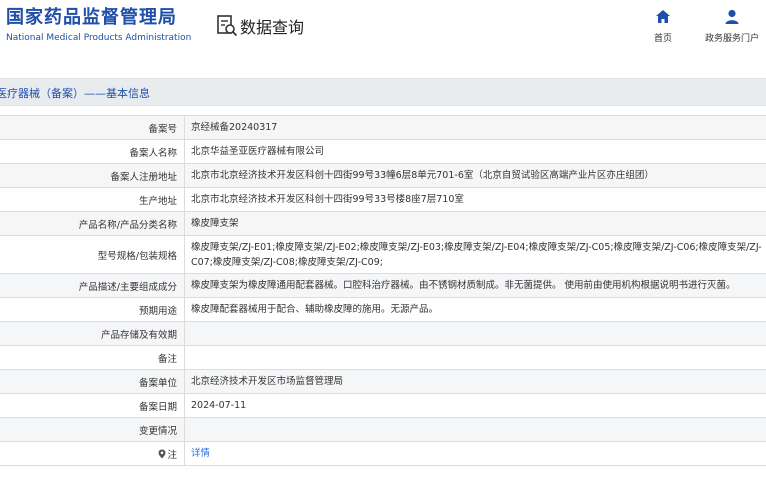  I want to click on row-label: 产品存储及有效期, so click(92, 333).